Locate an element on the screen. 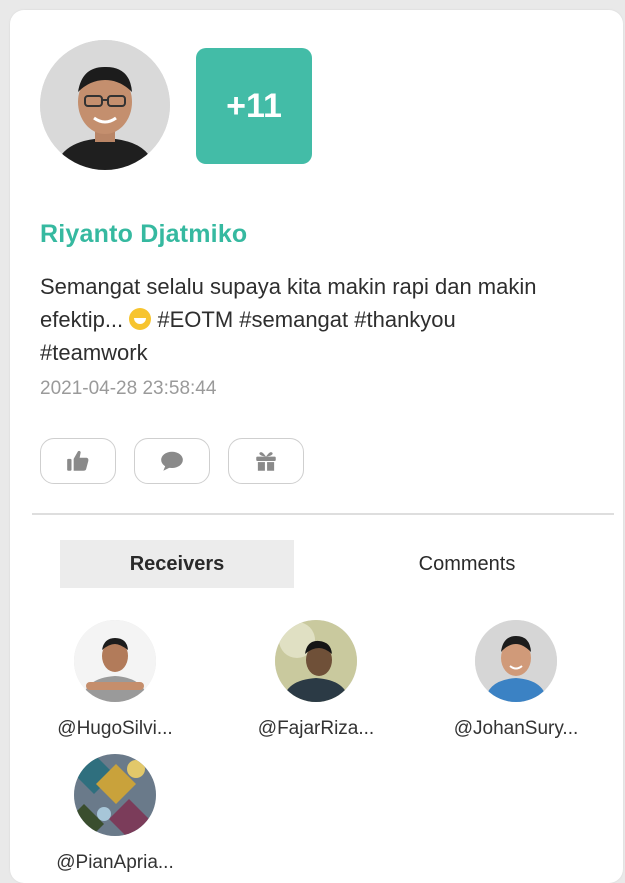  comment-button is located at coordinates (172, 461).